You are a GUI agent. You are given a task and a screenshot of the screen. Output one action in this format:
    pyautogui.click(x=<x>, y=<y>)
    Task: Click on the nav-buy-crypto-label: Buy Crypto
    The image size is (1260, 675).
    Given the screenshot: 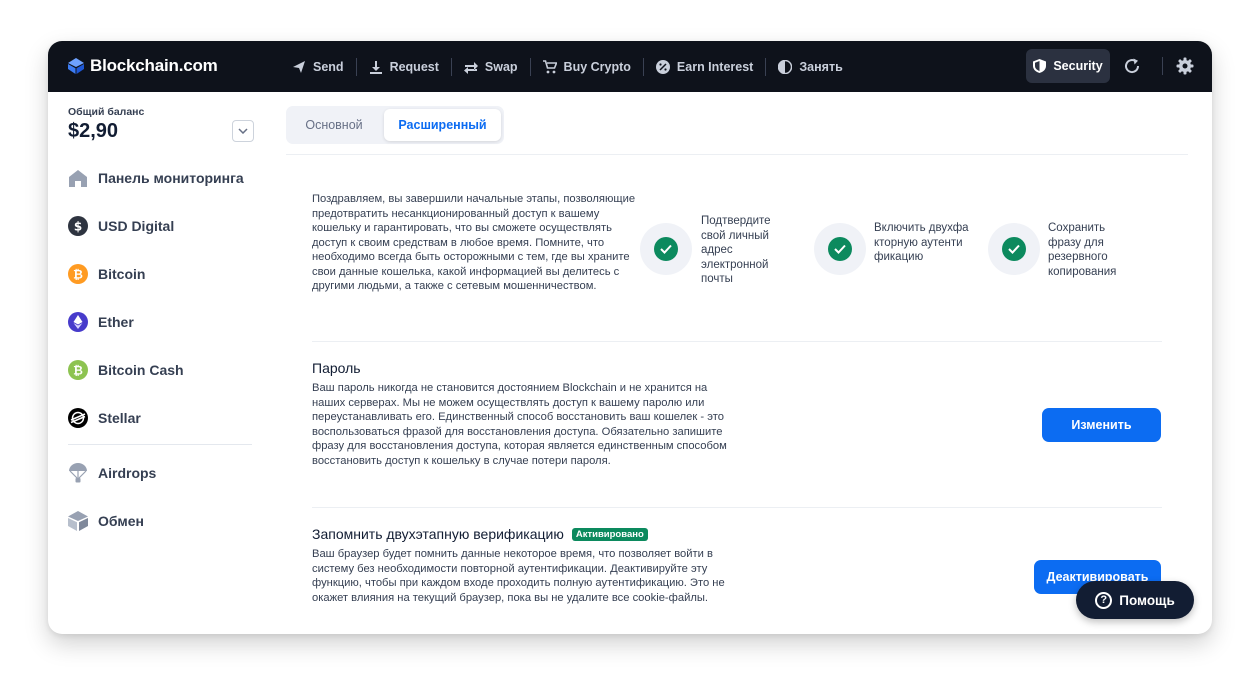 What is the action you would take?
    pyautogui.click(x=597, y=66)
    